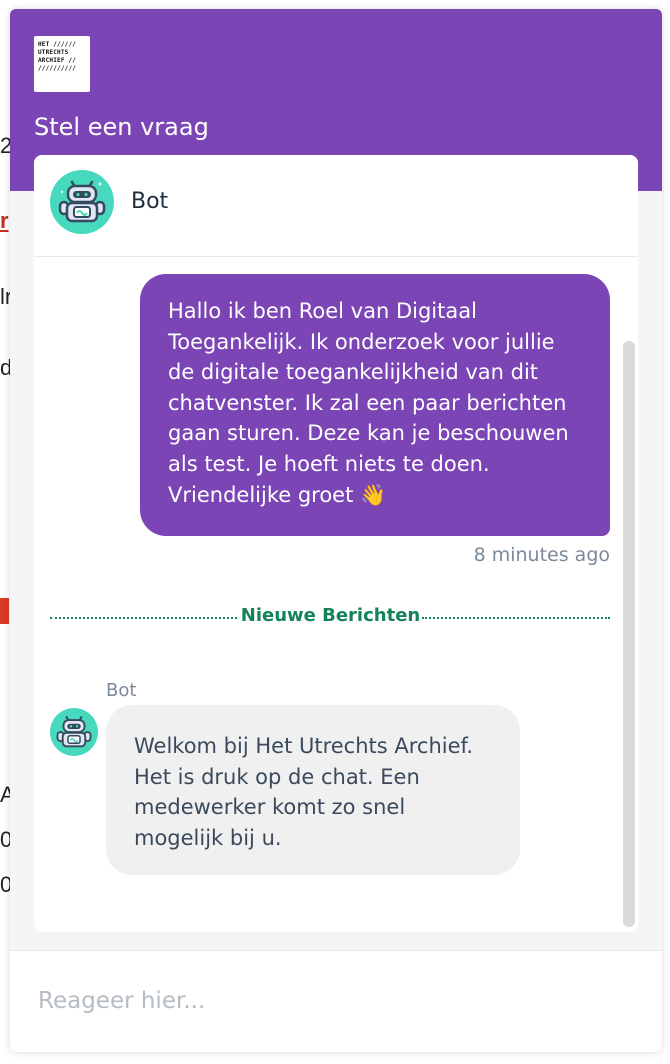 This screenshot has width=670, height=1064. I want to click on new-messages-label: Nieuwe Berichten, so click(330, 615).